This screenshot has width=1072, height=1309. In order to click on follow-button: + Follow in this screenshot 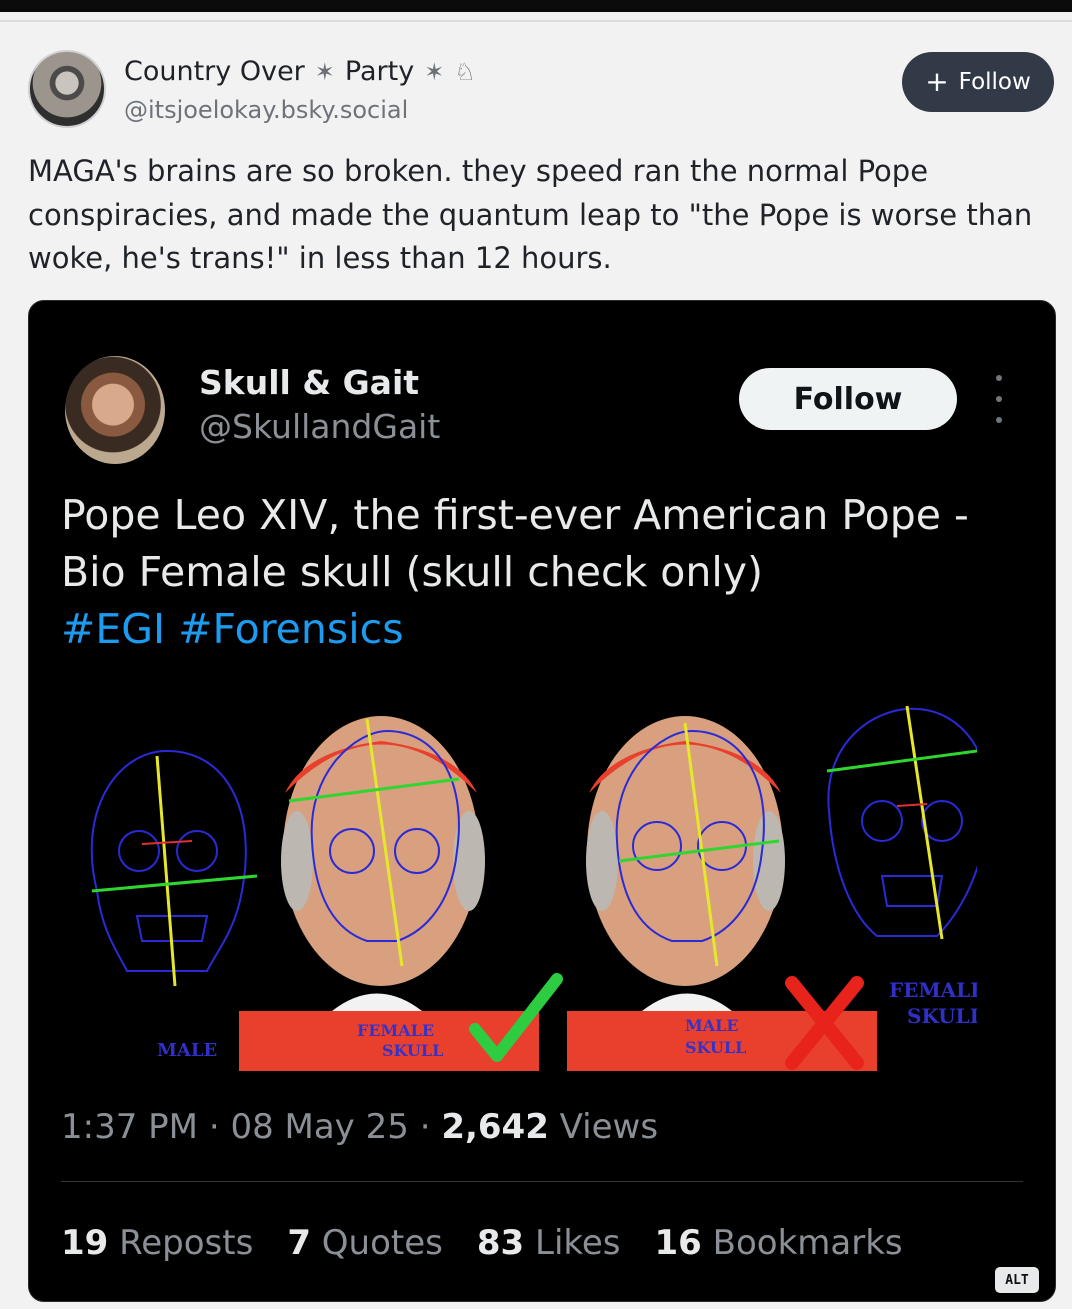, I will do `click(978, 82)`.